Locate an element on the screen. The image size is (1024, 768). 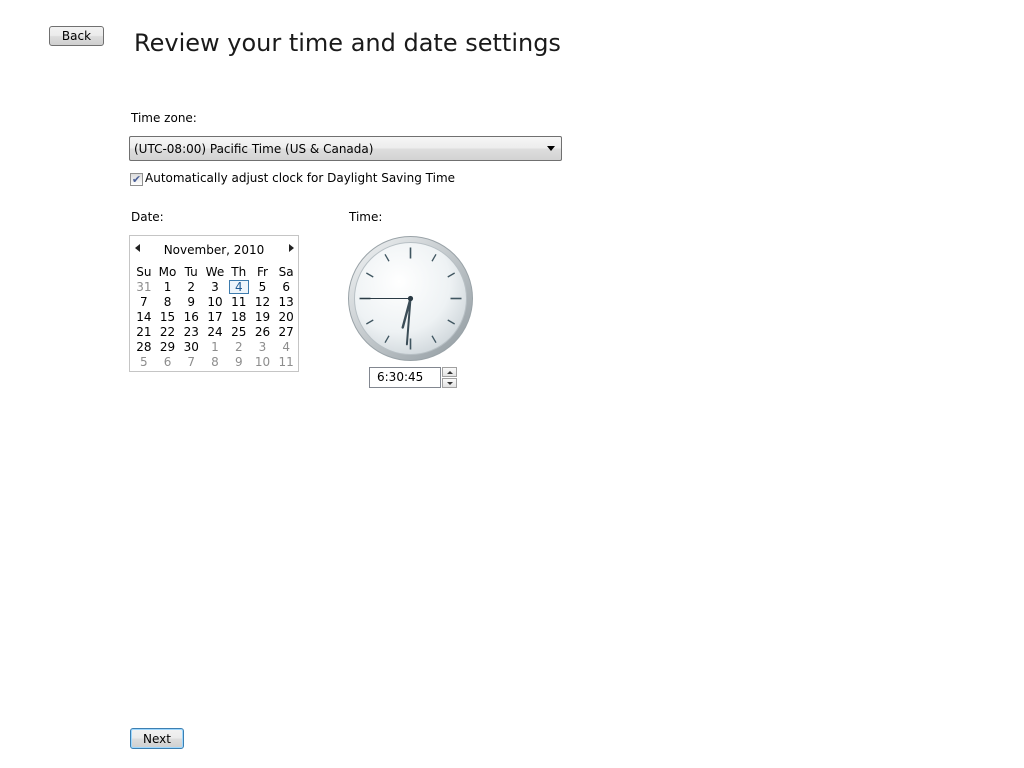
weekday-header: We is located at coordinates (215, 272).